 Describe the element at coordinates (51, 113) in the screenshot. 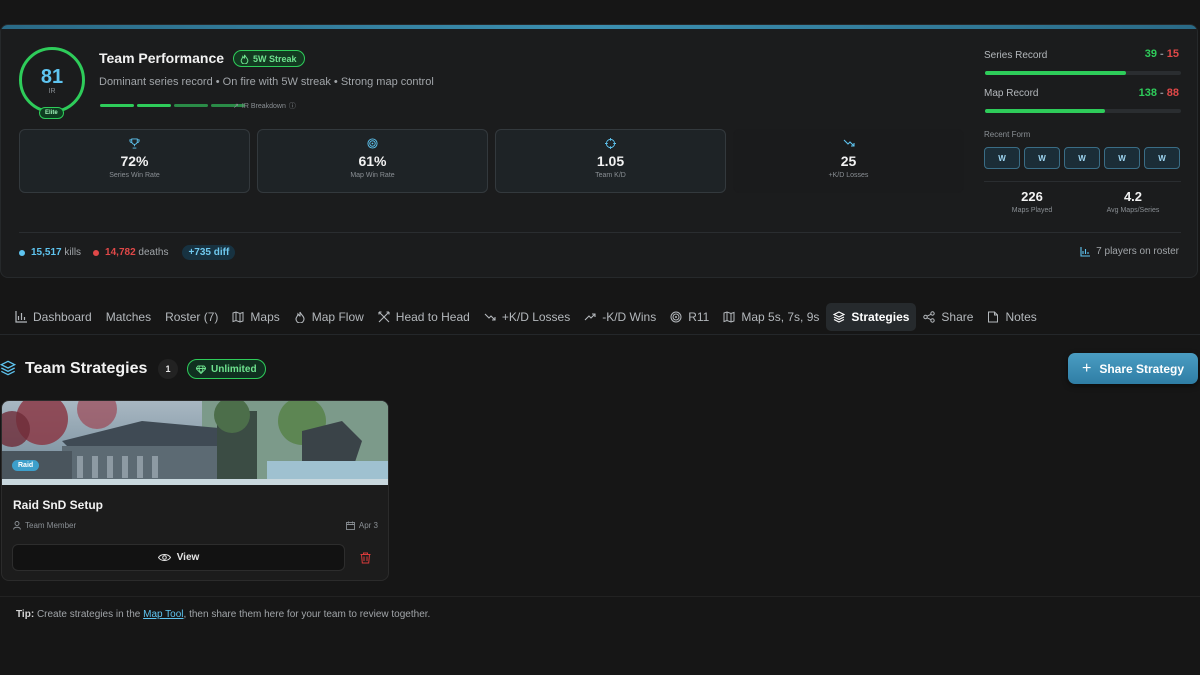

I see `ir-tier-badge: Elite` at that location.